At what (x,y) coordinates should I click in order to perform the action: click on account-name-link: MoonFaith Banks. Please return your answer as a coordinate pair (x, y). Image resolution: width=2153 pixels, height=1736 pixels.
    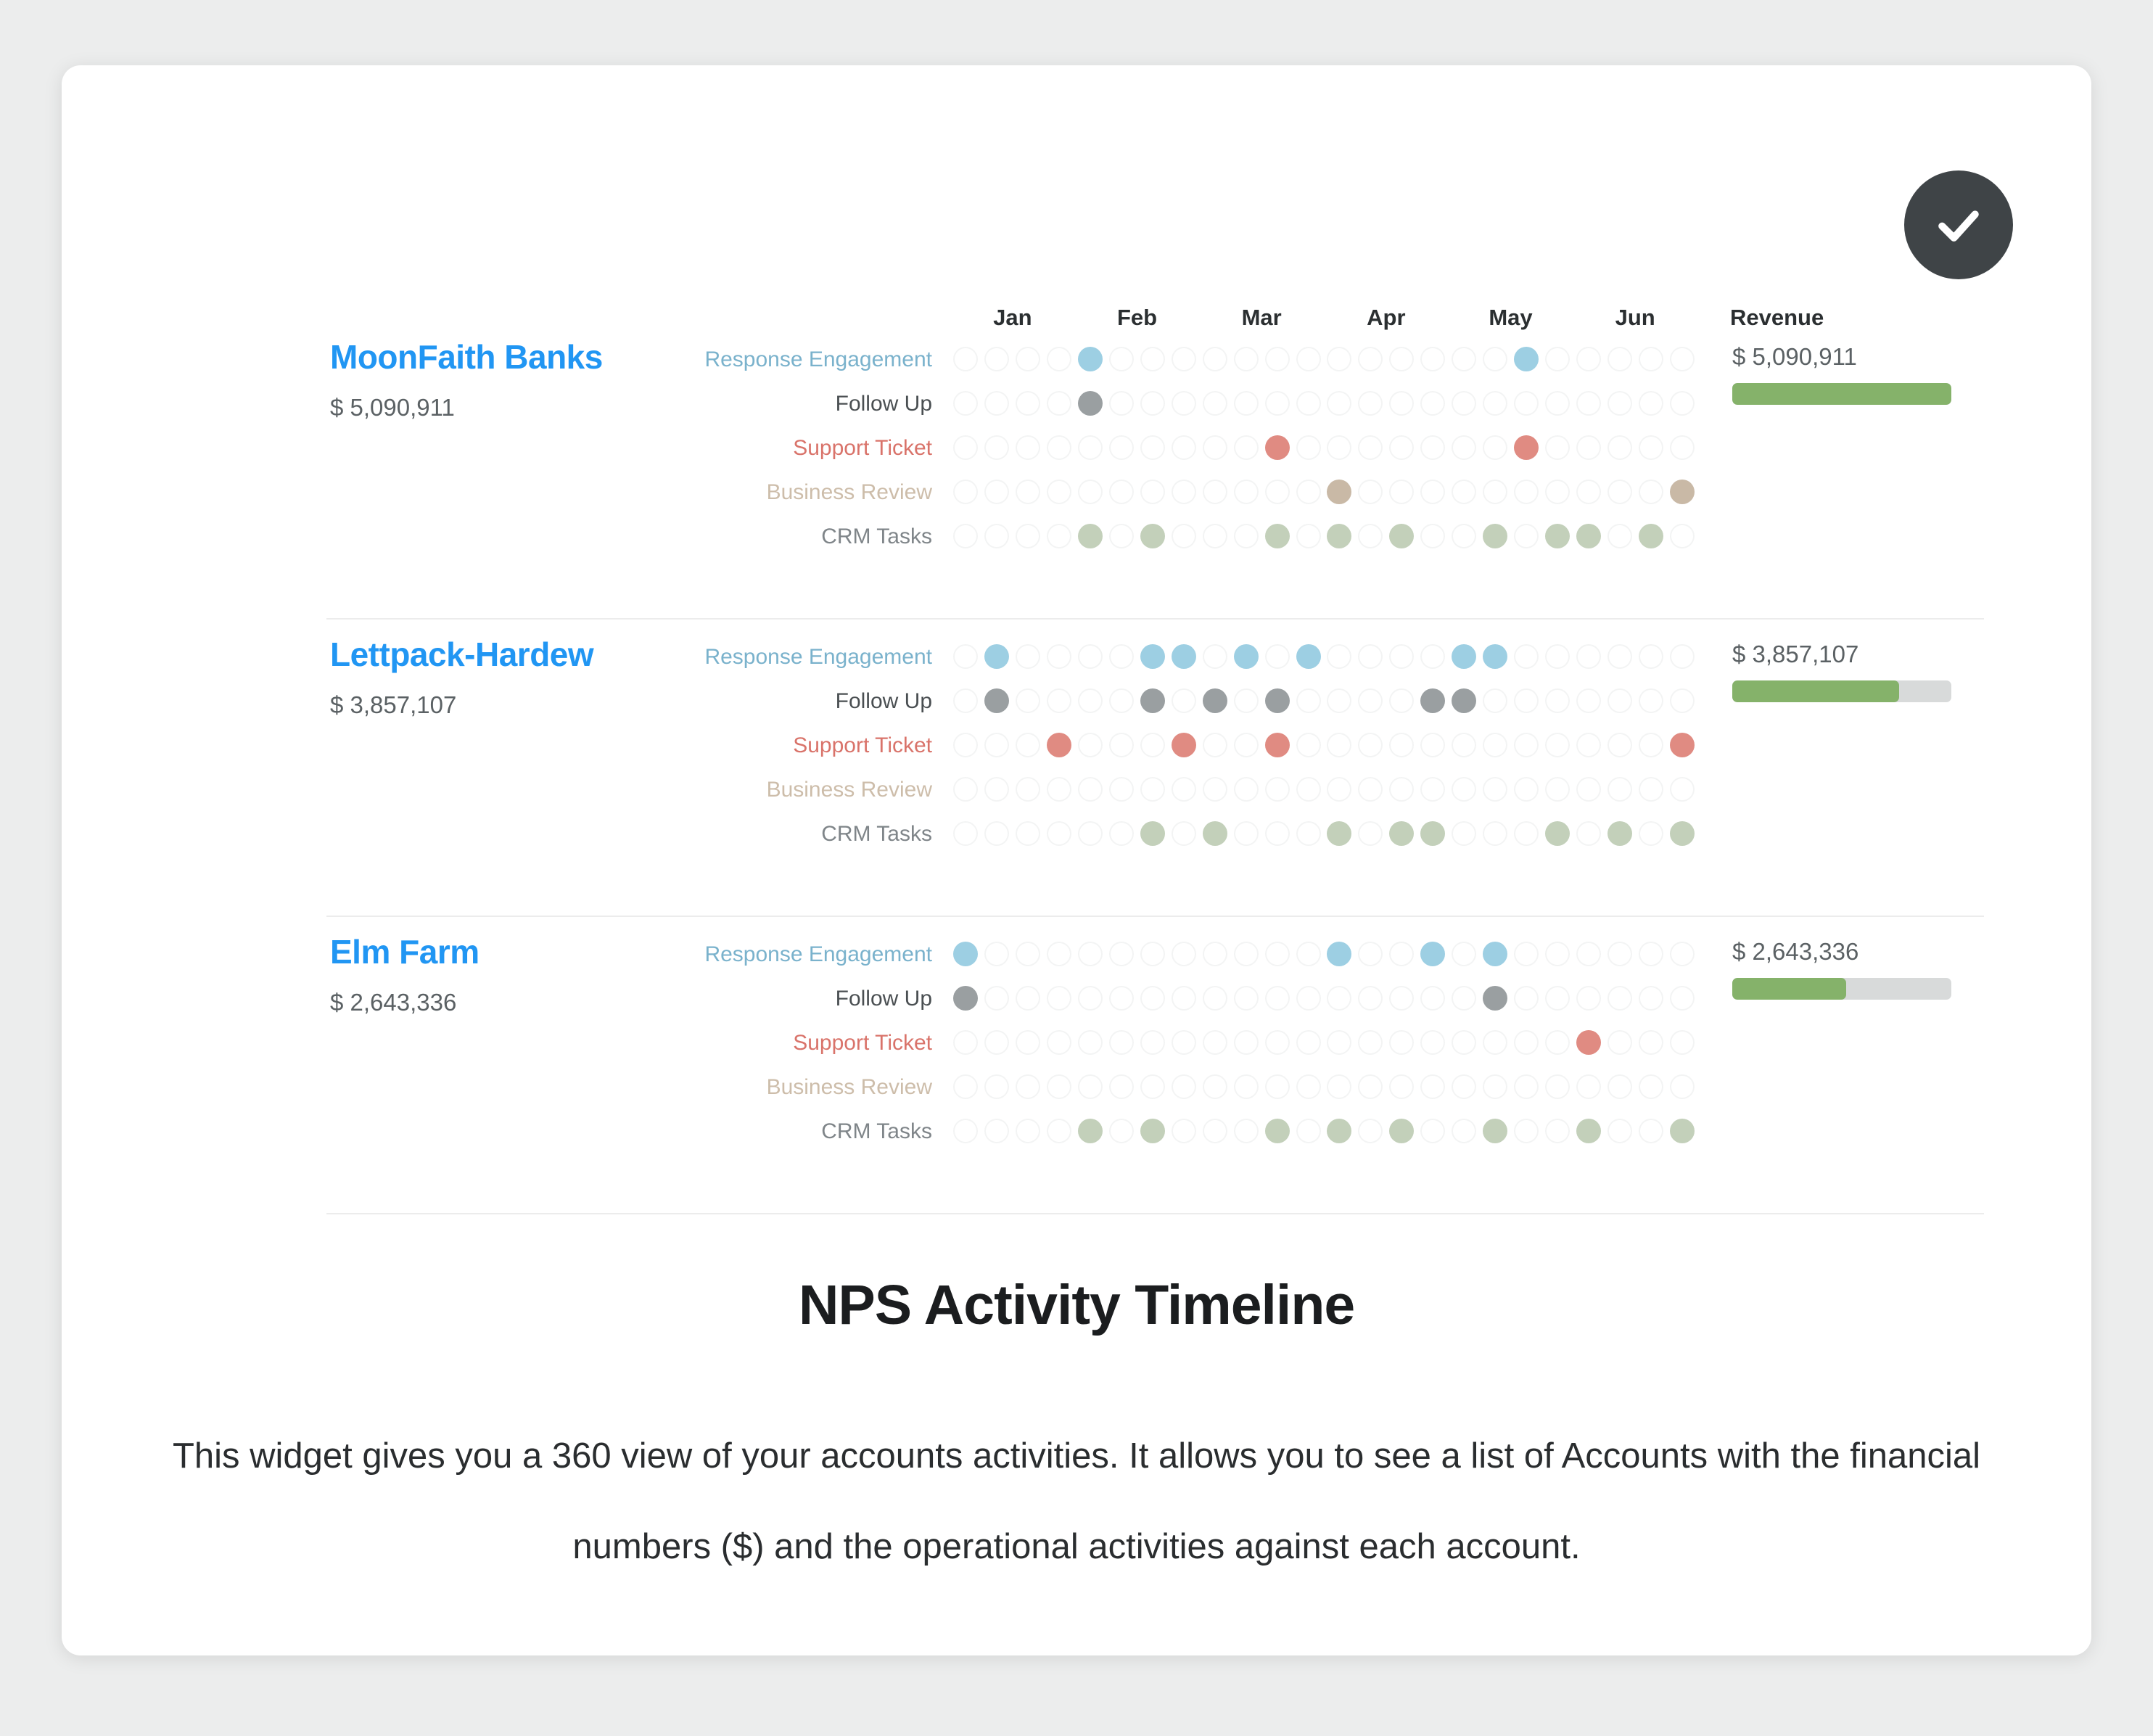
    Looking at the image, I should click on (486, 357).